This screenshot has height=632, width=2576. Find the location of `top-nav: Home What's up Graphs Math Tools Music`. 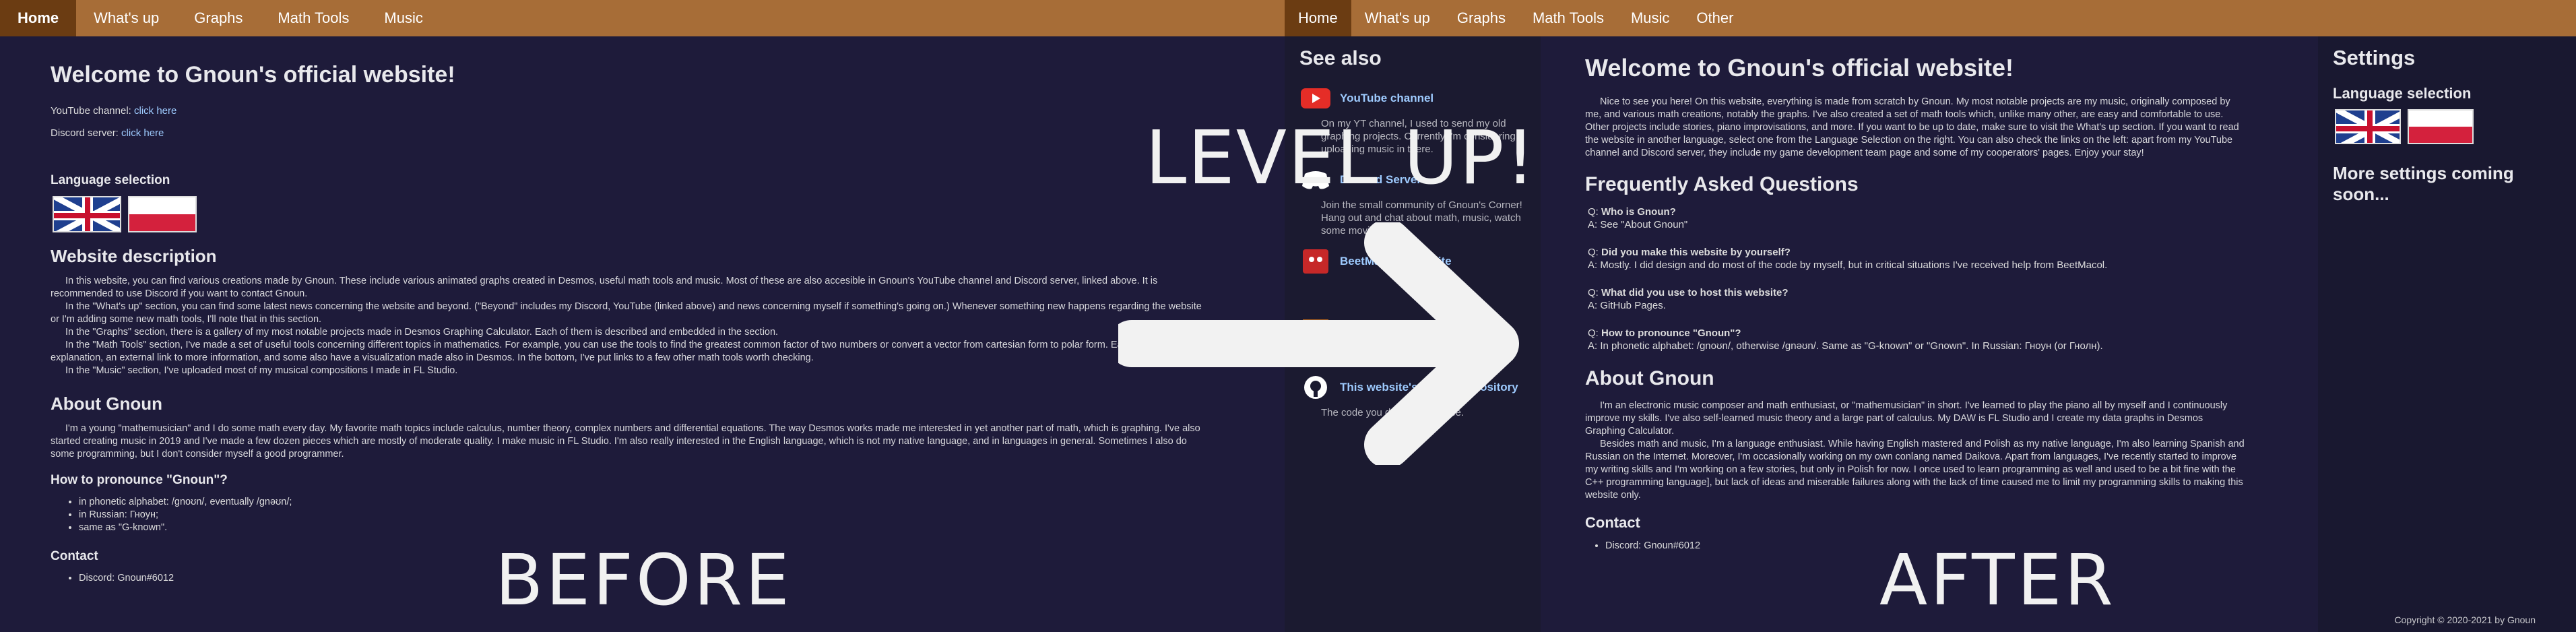

top-nav: Home What's up Graphs Math Tools Music is located at coordinates (642, 18).